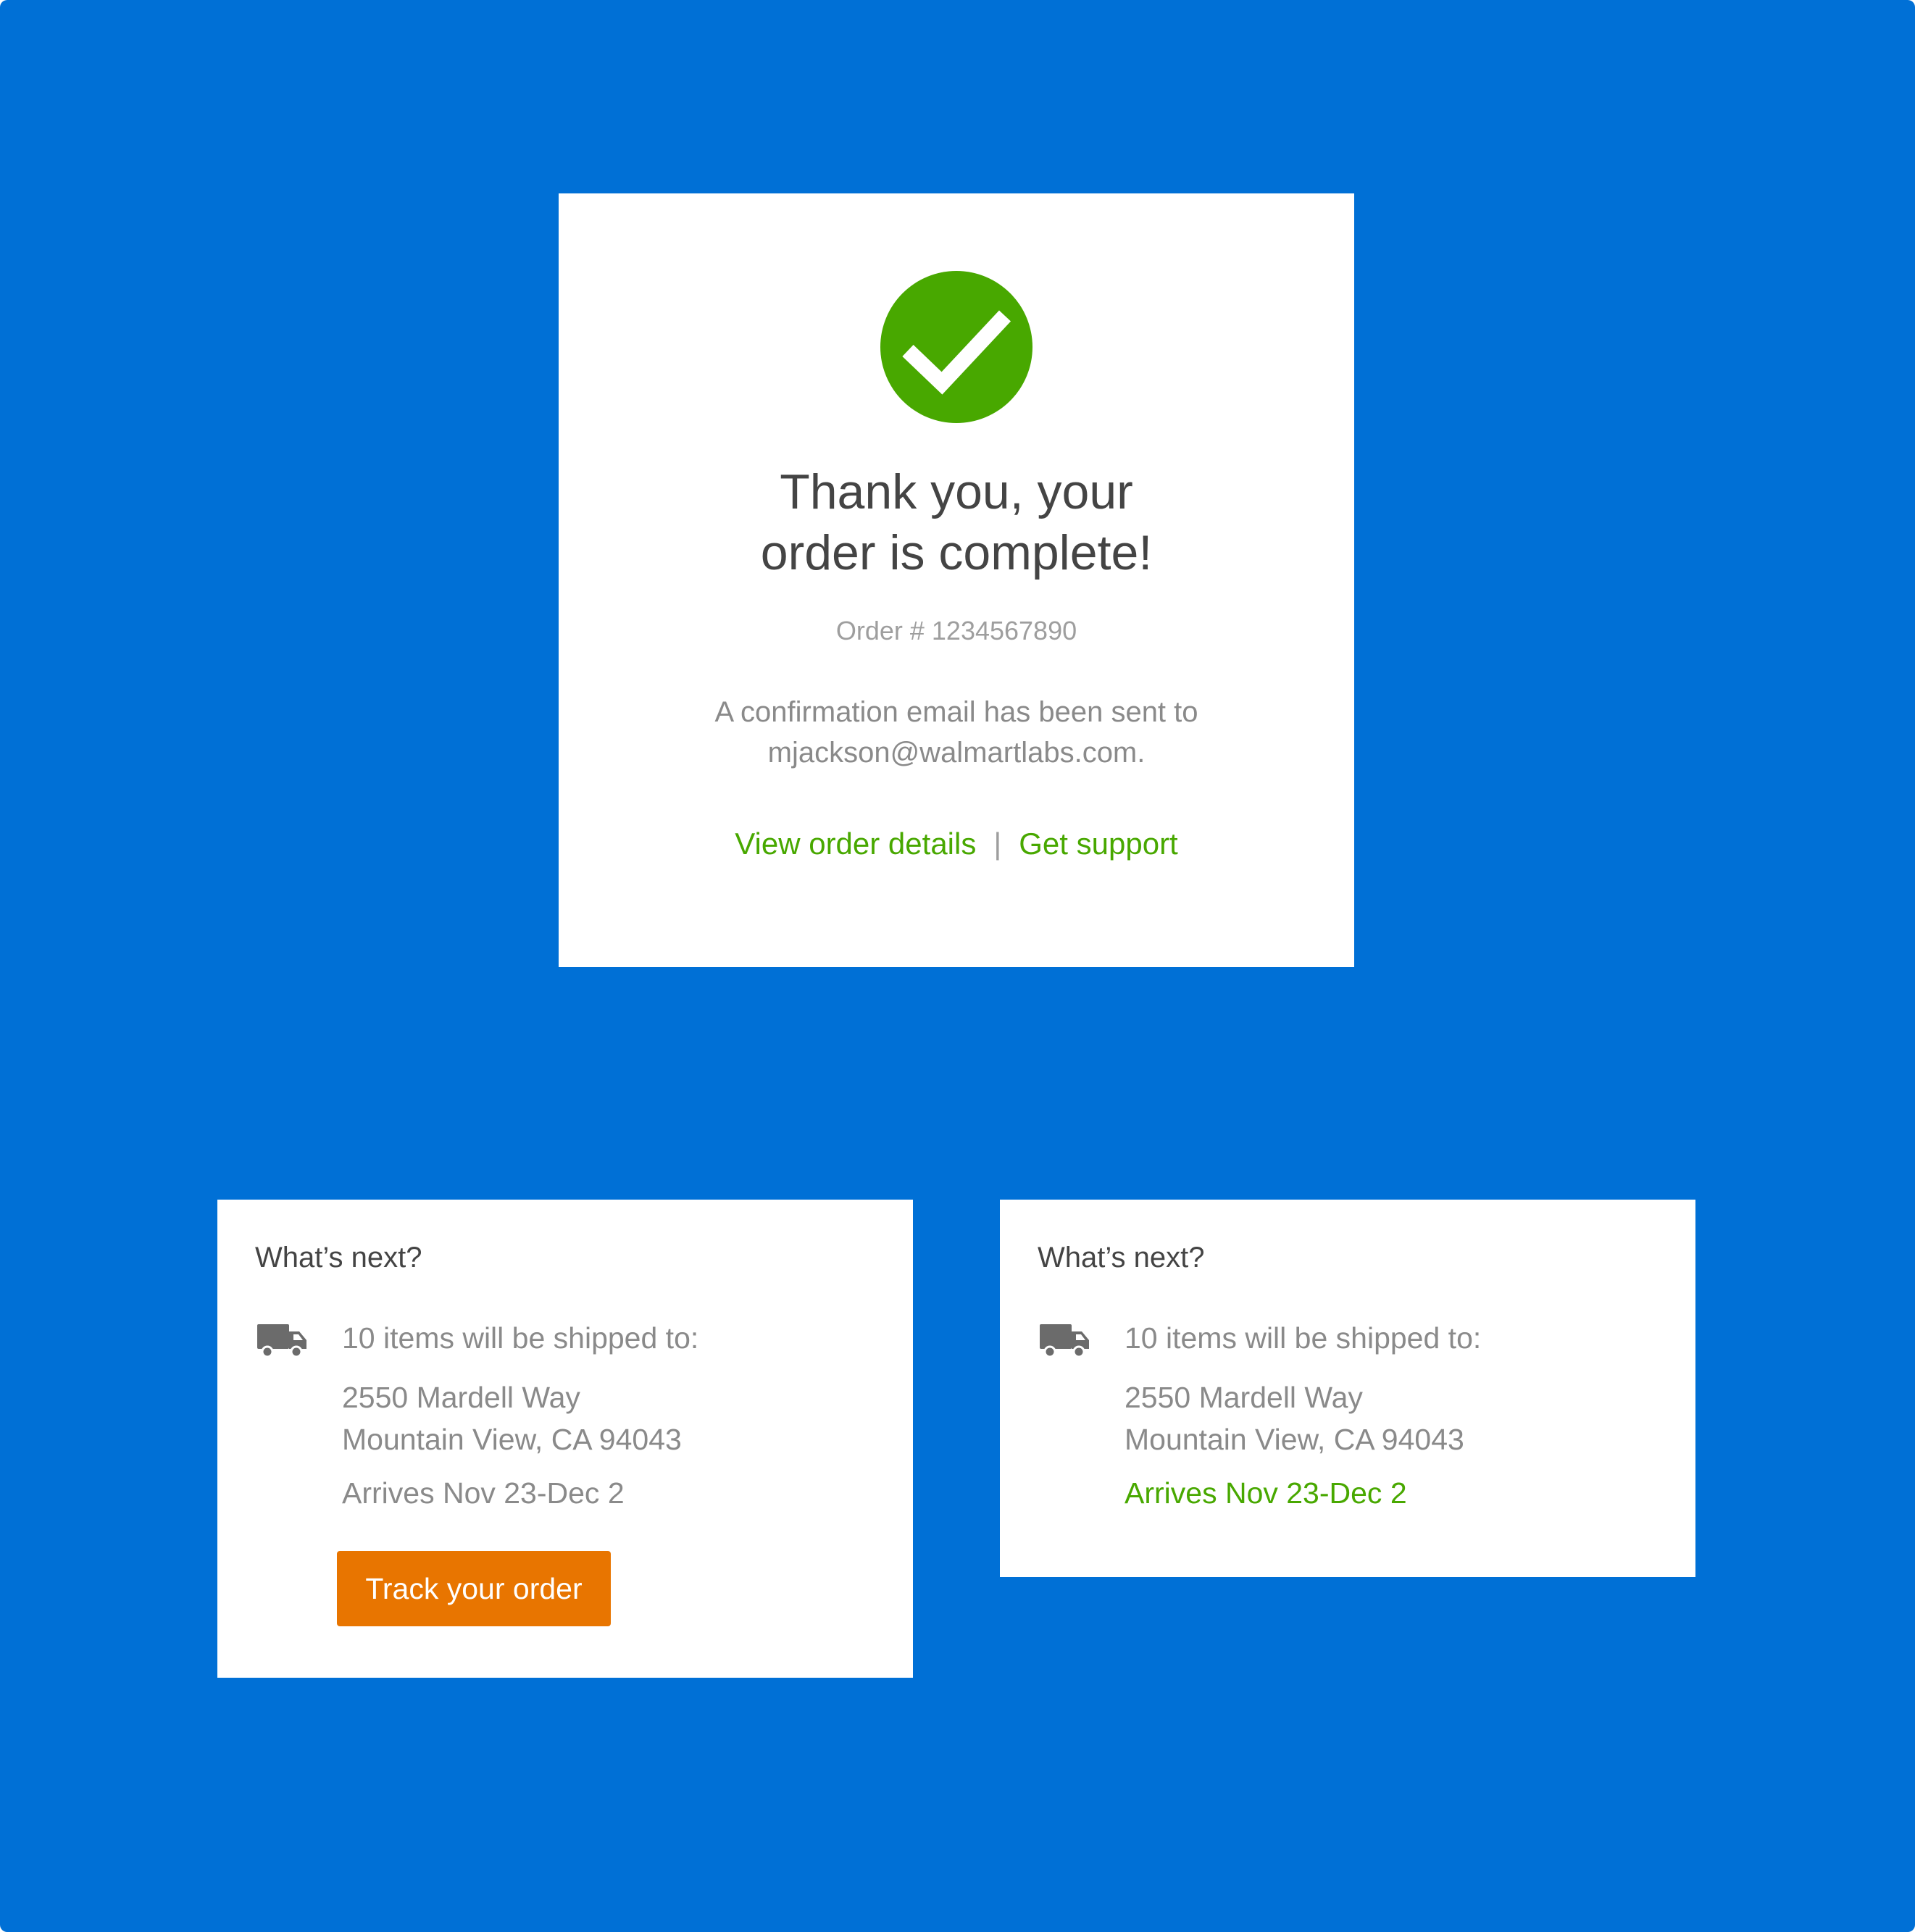  I want to click on order-number: Order # 1234567890, so click(956, 630).